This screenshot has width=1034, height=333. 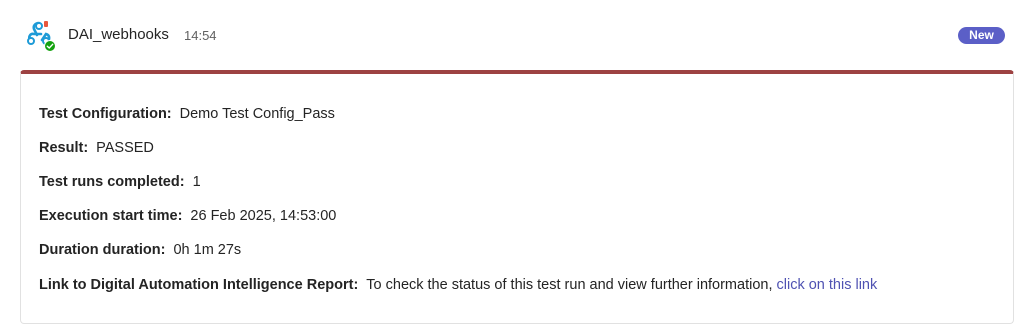 What do you see at coordinates (118, 34) in the screenshot?
I see `sender-name: DAI_webhooks` at bounding box center [118, 34].